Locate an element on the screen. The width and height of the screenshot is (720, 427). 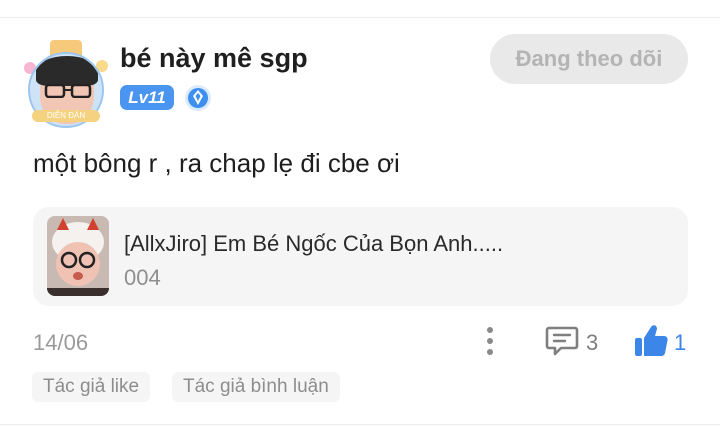
avatar-banner: DIỄN ĐÀN TRUYỆN is located at coordinates (66, 116).